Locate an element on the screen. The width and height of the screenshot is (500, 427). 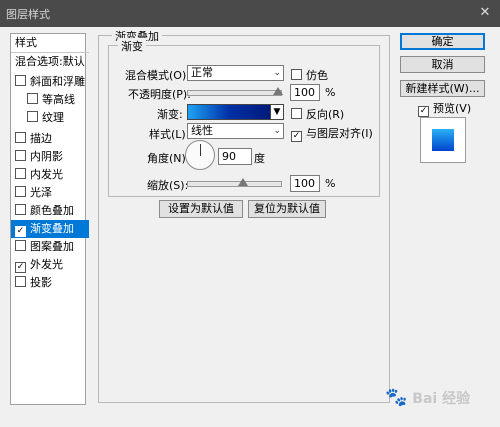
scale-input: 100 is located at coordinates (305, 183).